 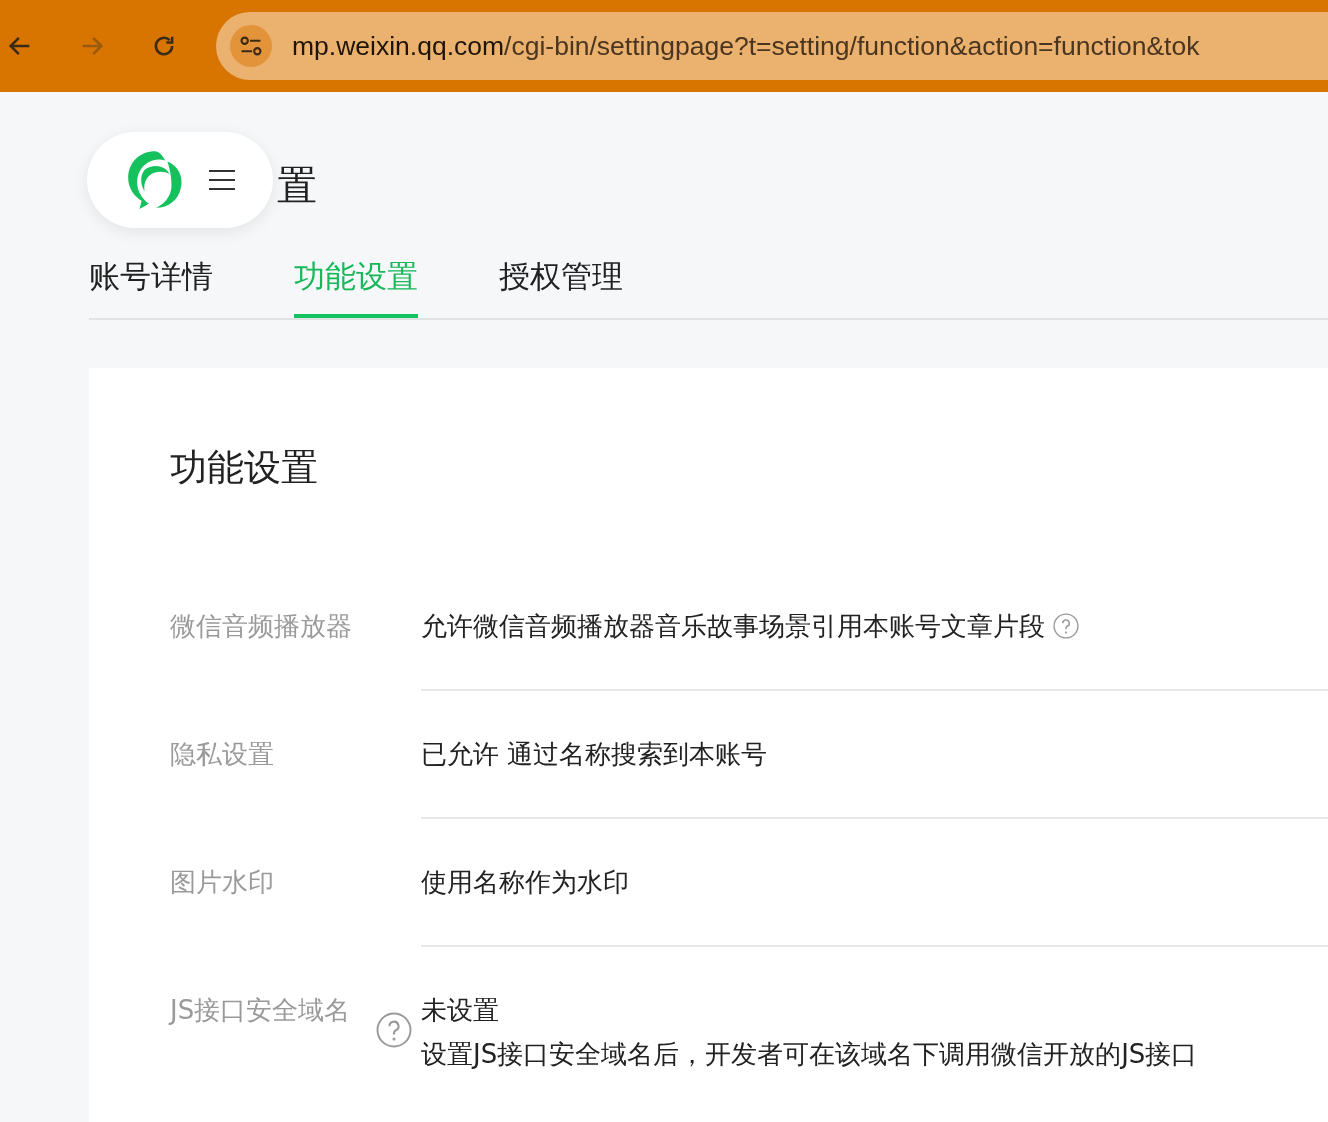 What do you see at coordinates (594, 754) in the screenshot?
I see `setting-value: 已允许 通过名称搜索到本账号` at bounding box center [594, 754].